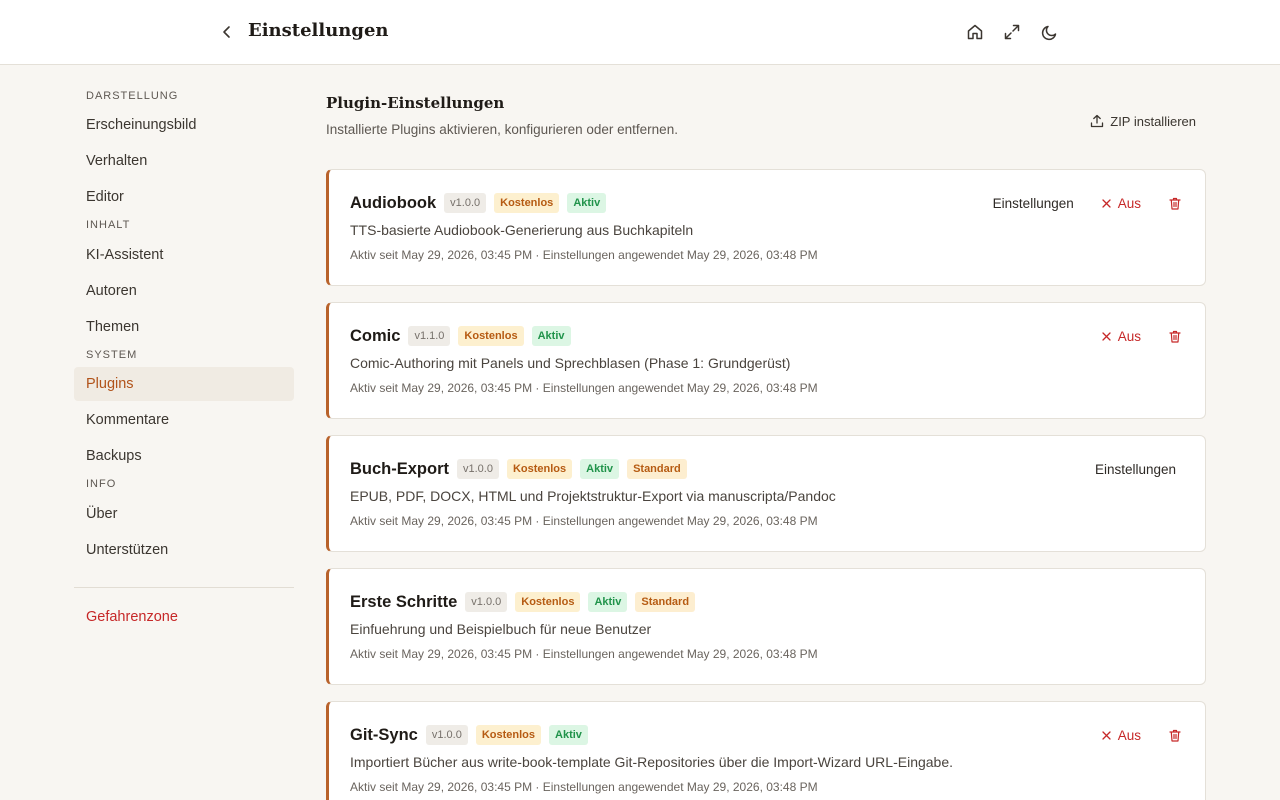 The height and width of the screenshot is (800, 1280). Describe the element at coordinates (101, 484) in the screenshot. I see `sidebar-section-info: INFO` at that location.